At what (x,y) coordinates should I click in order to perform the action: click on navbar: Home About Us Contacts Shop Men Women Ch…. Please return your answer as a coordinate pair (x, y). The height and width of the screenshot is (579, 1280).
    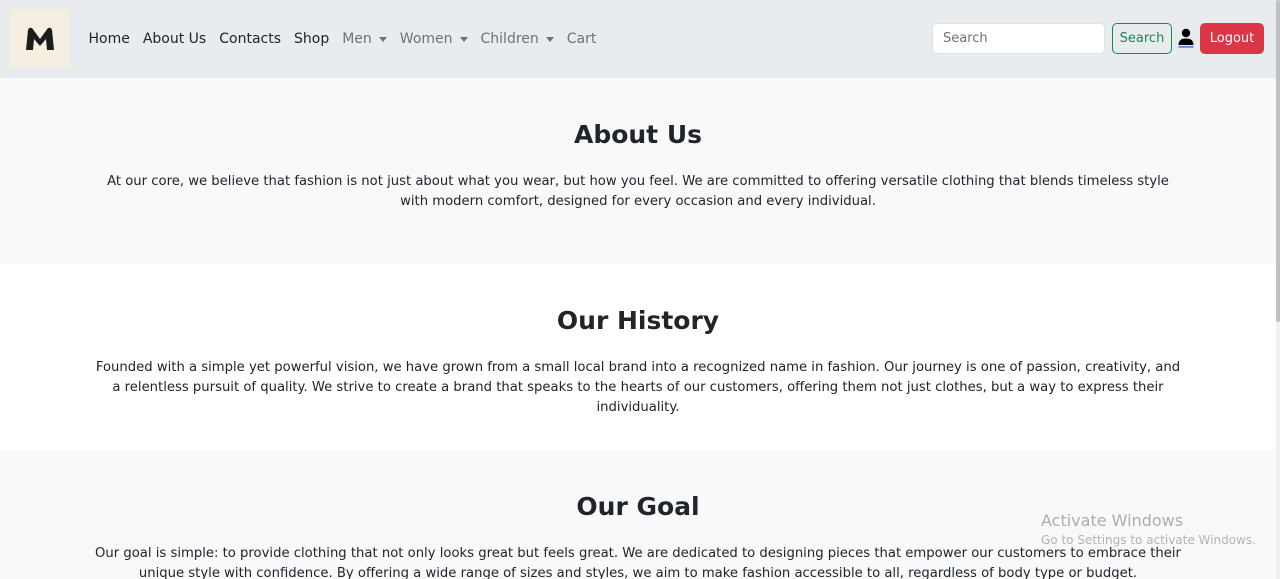
    Looking at the image, I should click on (638, 39).